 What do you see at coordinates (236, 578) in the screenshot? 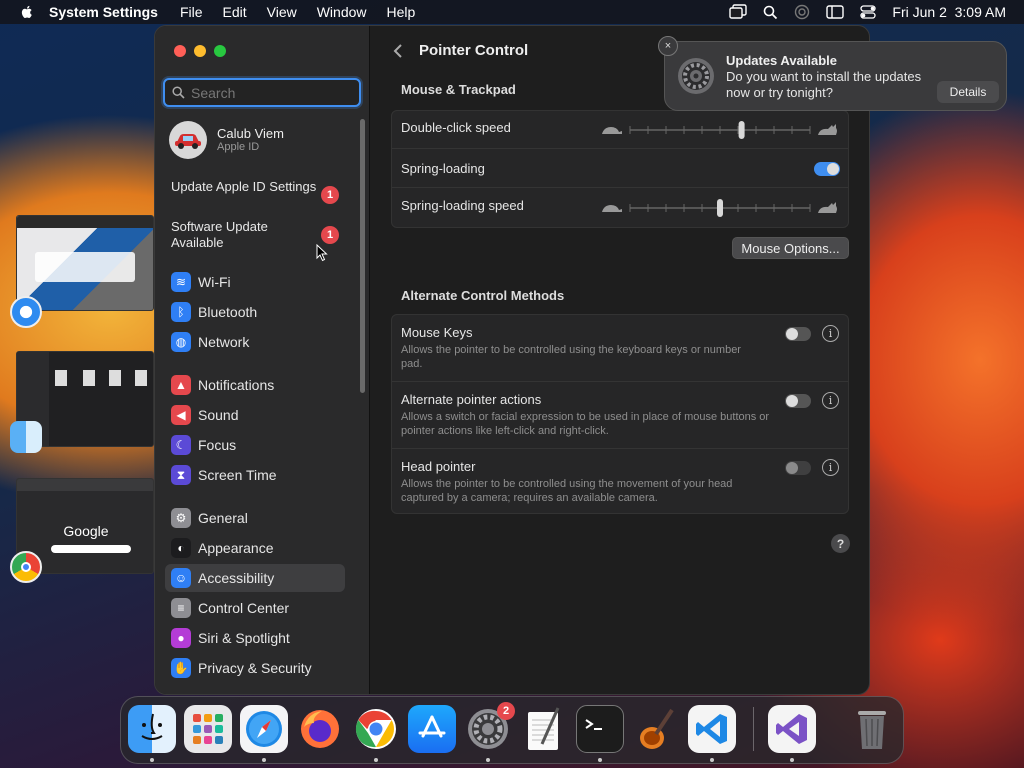
I see `sidebar-item-label: Accessibility` at bounding box center [236, 578].